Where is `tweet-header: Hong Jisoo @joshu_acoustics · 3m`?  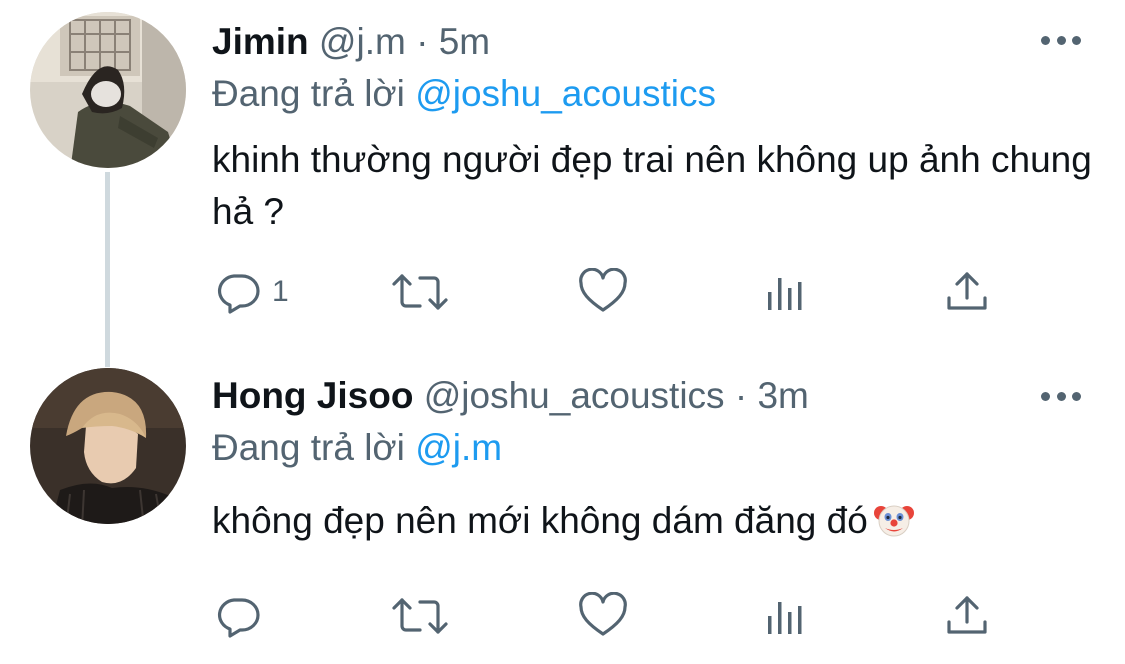
tweet-header: Hong Jisoo @joshu_acoustics · 3m is located at coordinates (510, 396).